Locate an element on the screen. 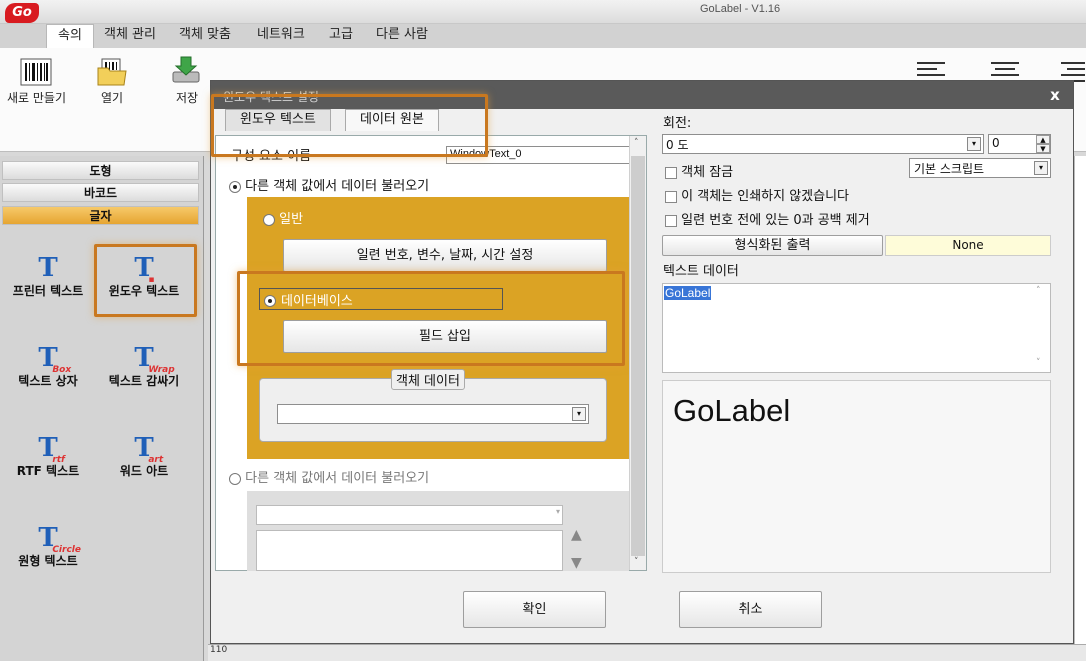  script-select: 기본 스크립트 ▾ is located at coordinates (980, 168).